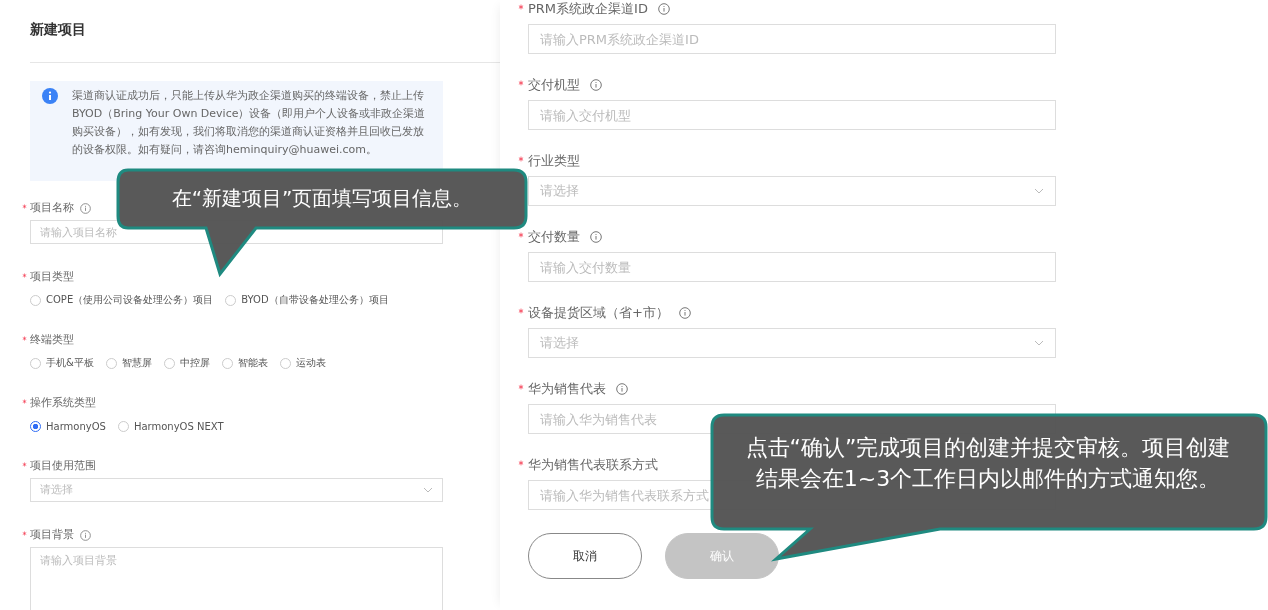 Image resolution: width=1268 pixels, height=610 pixels. Describe the element at coordinates (988, 463) in the screenshot. I see `tooltip-text: 点击“确认”完成项目的创建并提交审核。项目创建结果会在1~3个工作日内以邮件的方式通知您。` at that location.